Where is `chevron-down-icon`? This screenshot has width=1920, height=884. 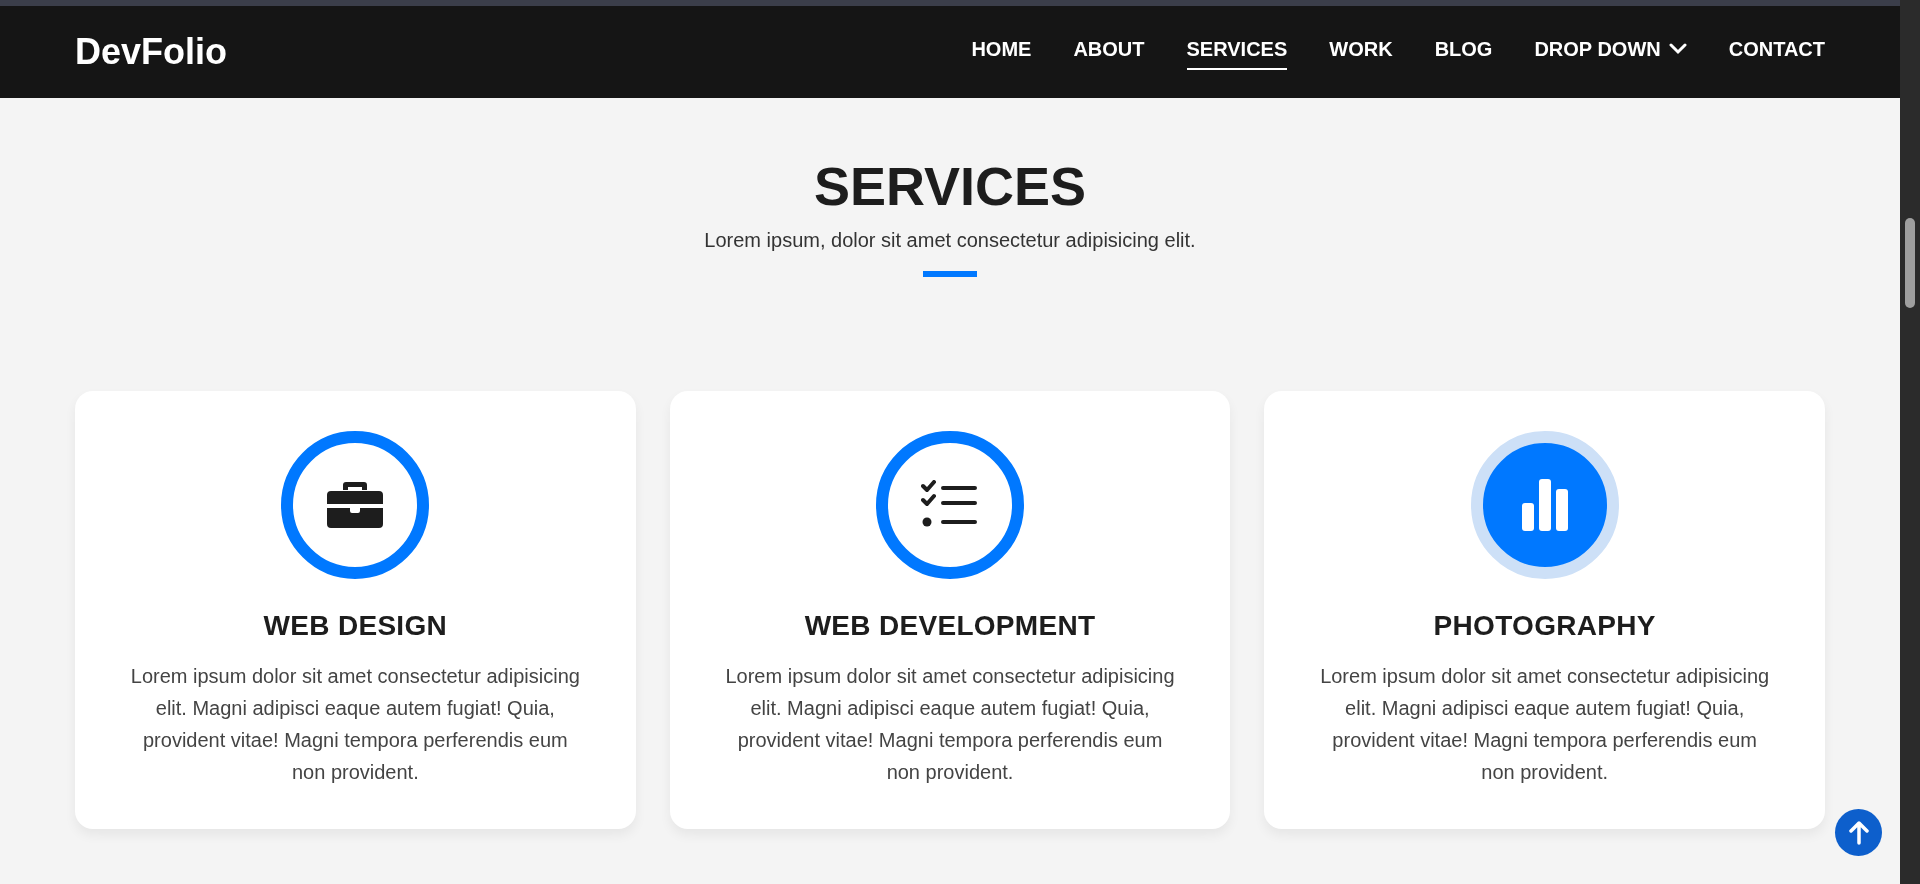
chevron-down-icon is located at coordinates (1677, 49).